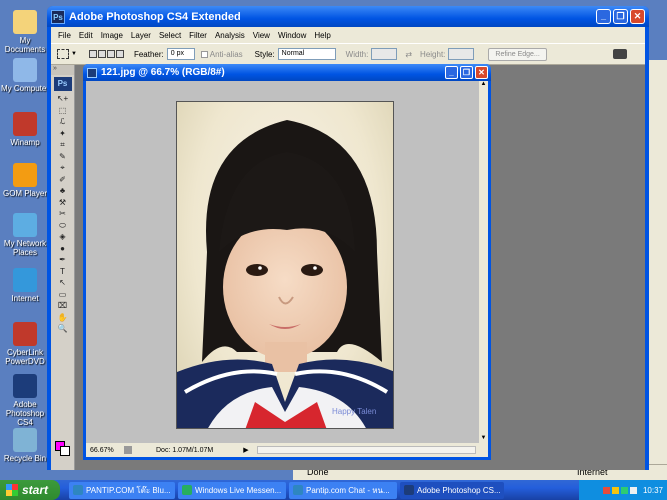 The image size is (667, 500). What do you see at coordinates (141, 35) in the screenshot?
I see `menu-layer: Layer` at bounding box center [141, 35].